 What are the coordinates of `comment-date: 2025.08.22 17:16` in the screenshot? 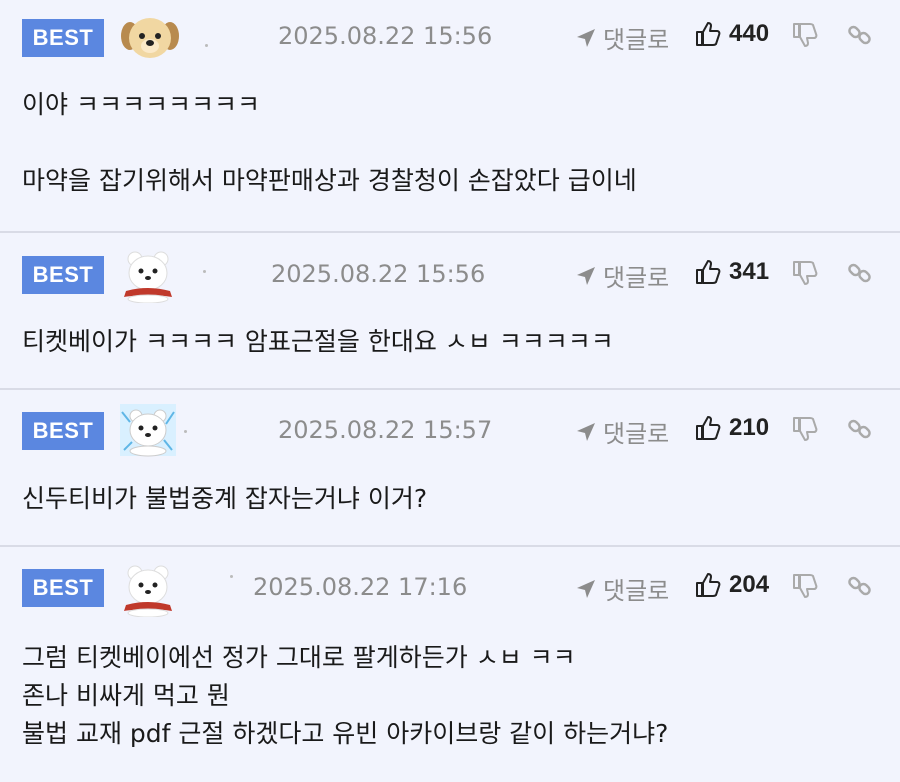 It's located at (360, 587).